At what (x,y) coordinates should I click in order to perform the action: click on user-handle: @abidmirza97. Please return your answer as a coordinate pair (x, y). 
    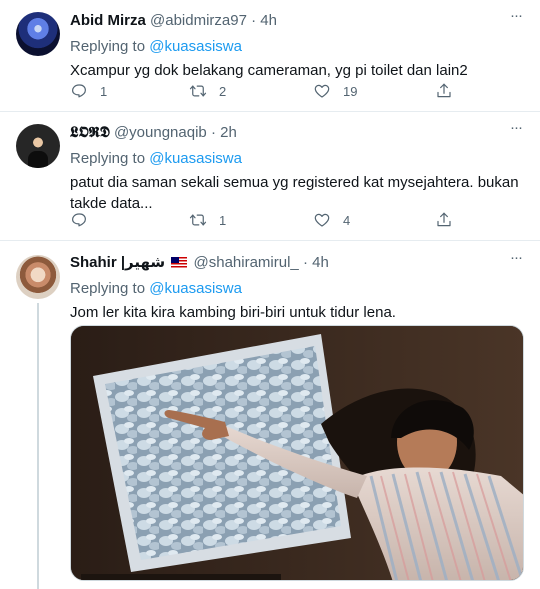
    Looking at the image, I should click on (198, 20).